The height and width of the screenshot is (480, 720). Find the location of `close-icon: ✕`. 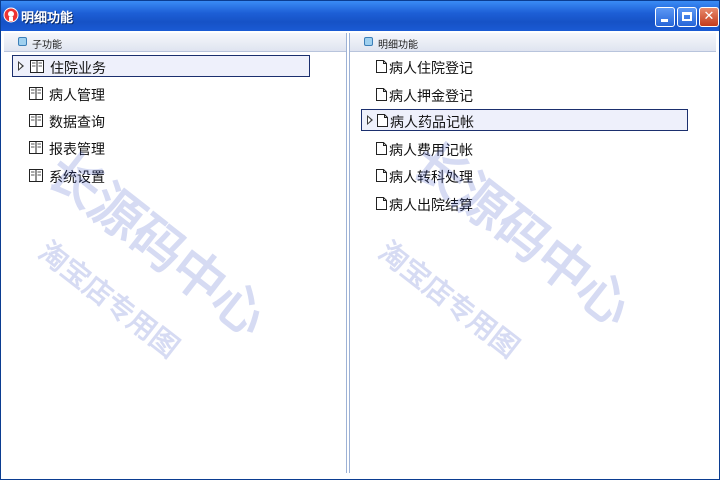

close-icon: ✕ is located at coordinates (709, 16).